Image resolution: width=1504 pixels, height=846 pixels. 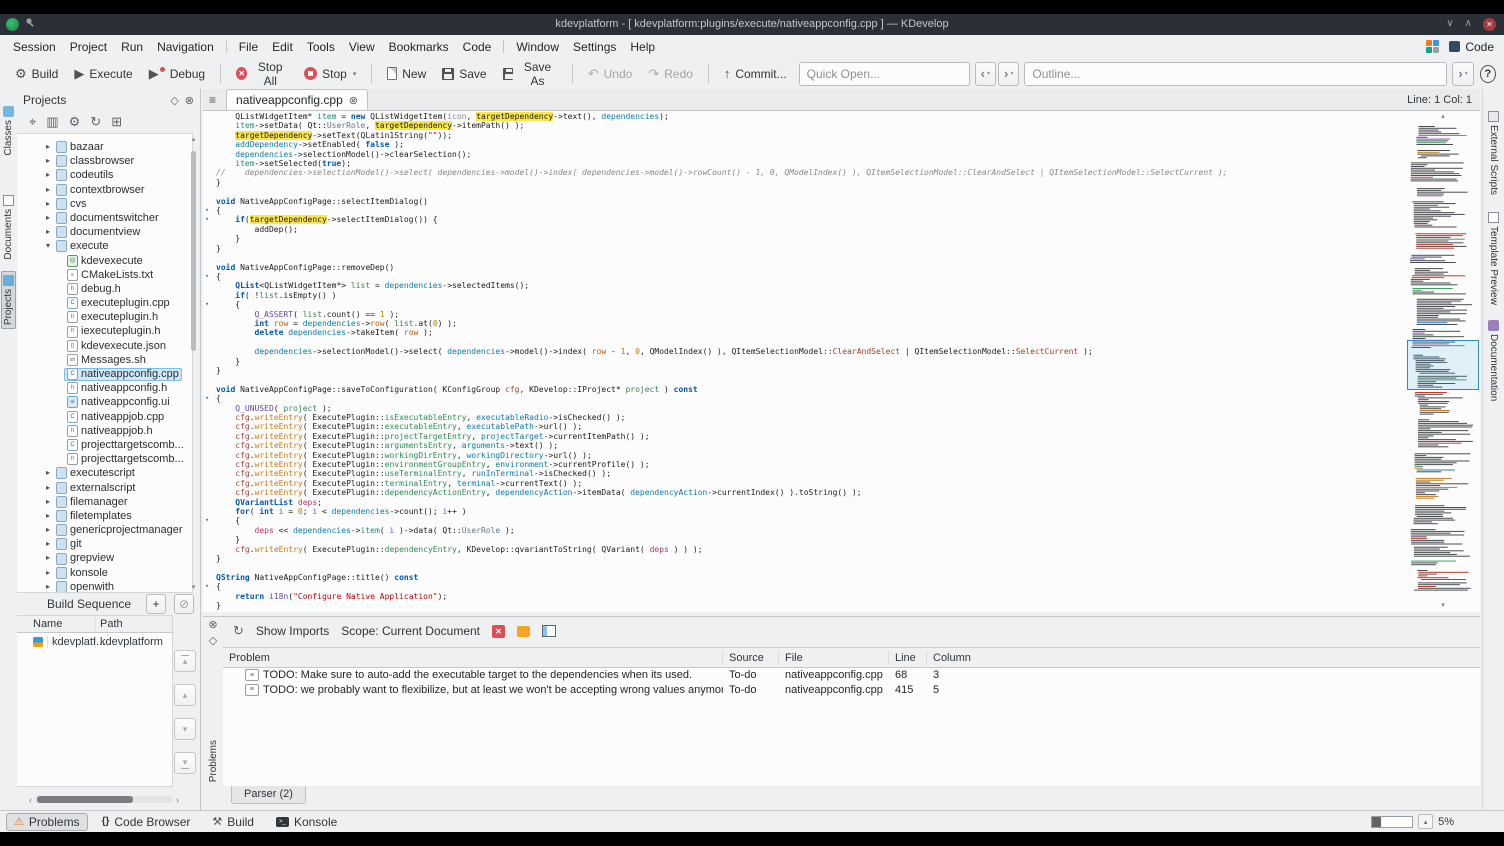 I want to click on debug-button: ▶ Debug, so click(x=177, y=74).